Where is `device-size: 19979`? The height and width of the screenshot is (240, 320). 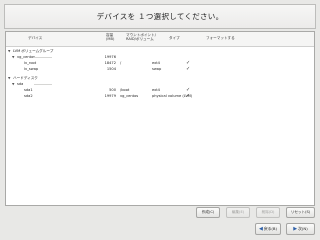 device-size: 19979 is located at coordinates (110, 96).